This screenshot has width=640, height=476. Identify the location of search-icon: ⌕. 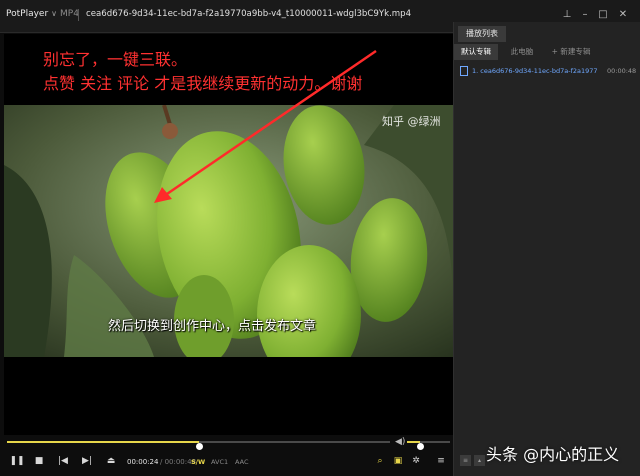
(380, 461).